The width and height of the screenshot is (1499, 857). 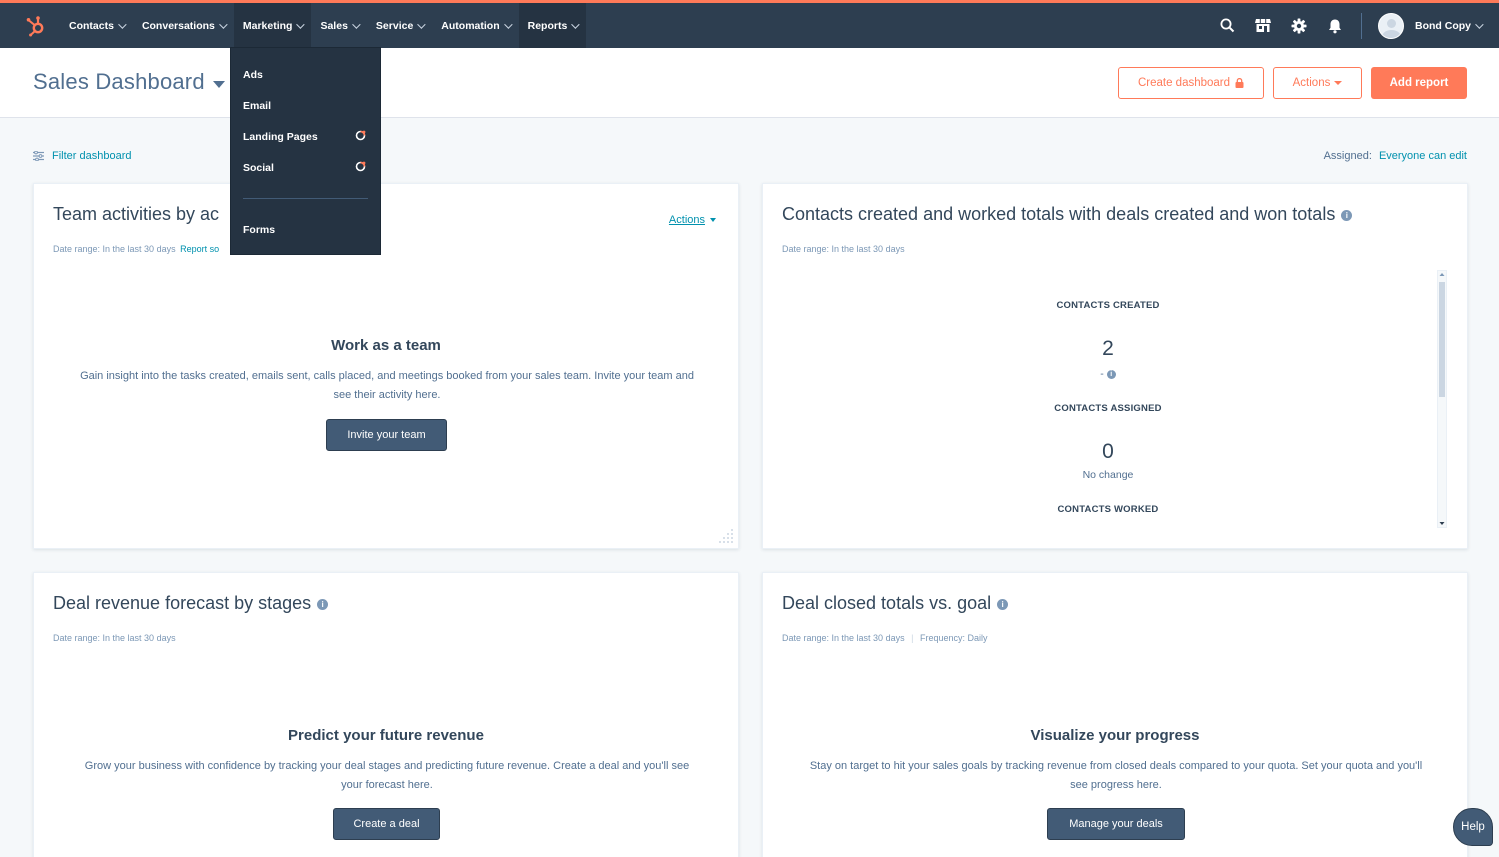 I want to click on nav-item-reports: Reports, so click(x=552, y=25).